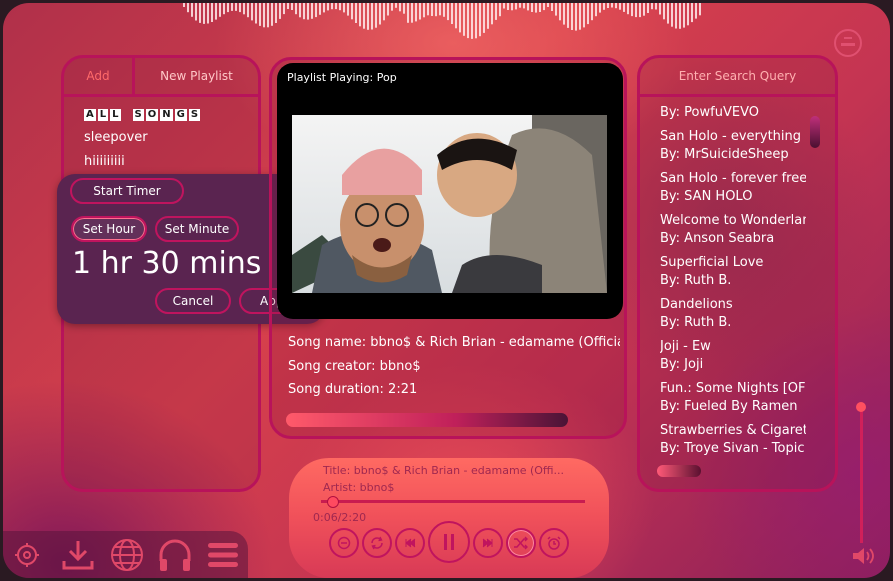  I want to click on timer-value: 1 hr 30 mins, so click(167, 263).